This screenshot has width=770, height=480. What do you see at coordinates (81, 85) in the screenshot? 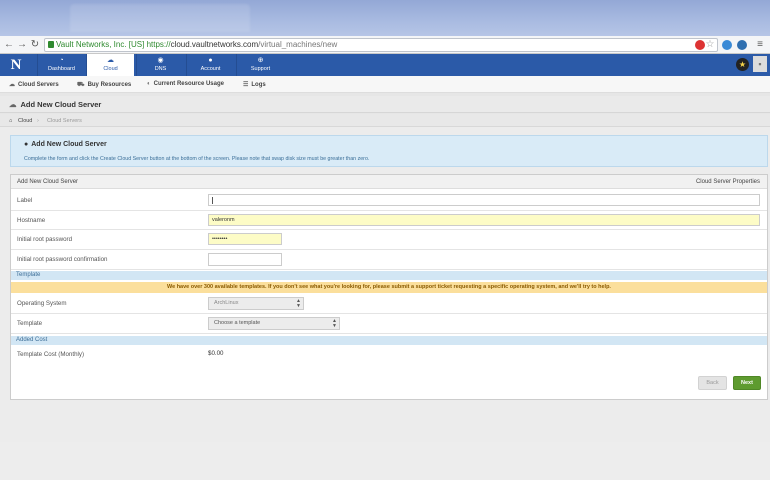
I see `cart-icon: ⛟` at bounding box center [81, 85].